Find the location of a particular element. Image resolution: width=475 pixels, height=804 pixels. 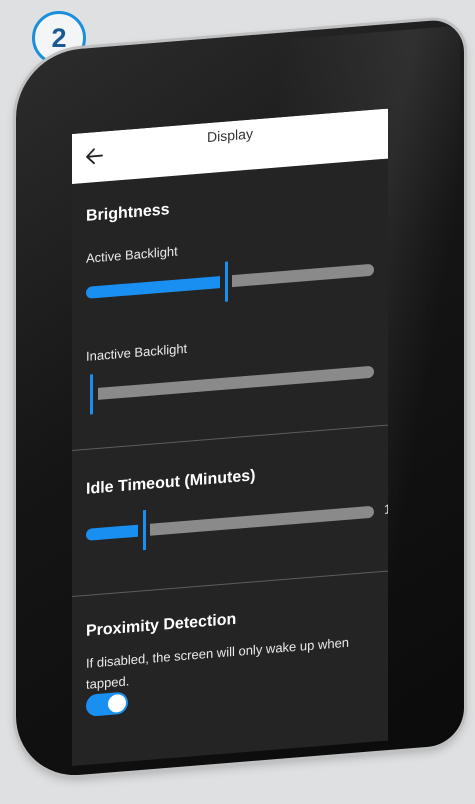

inactive-backlight-track-remaining is located at coordinates (236, 382).